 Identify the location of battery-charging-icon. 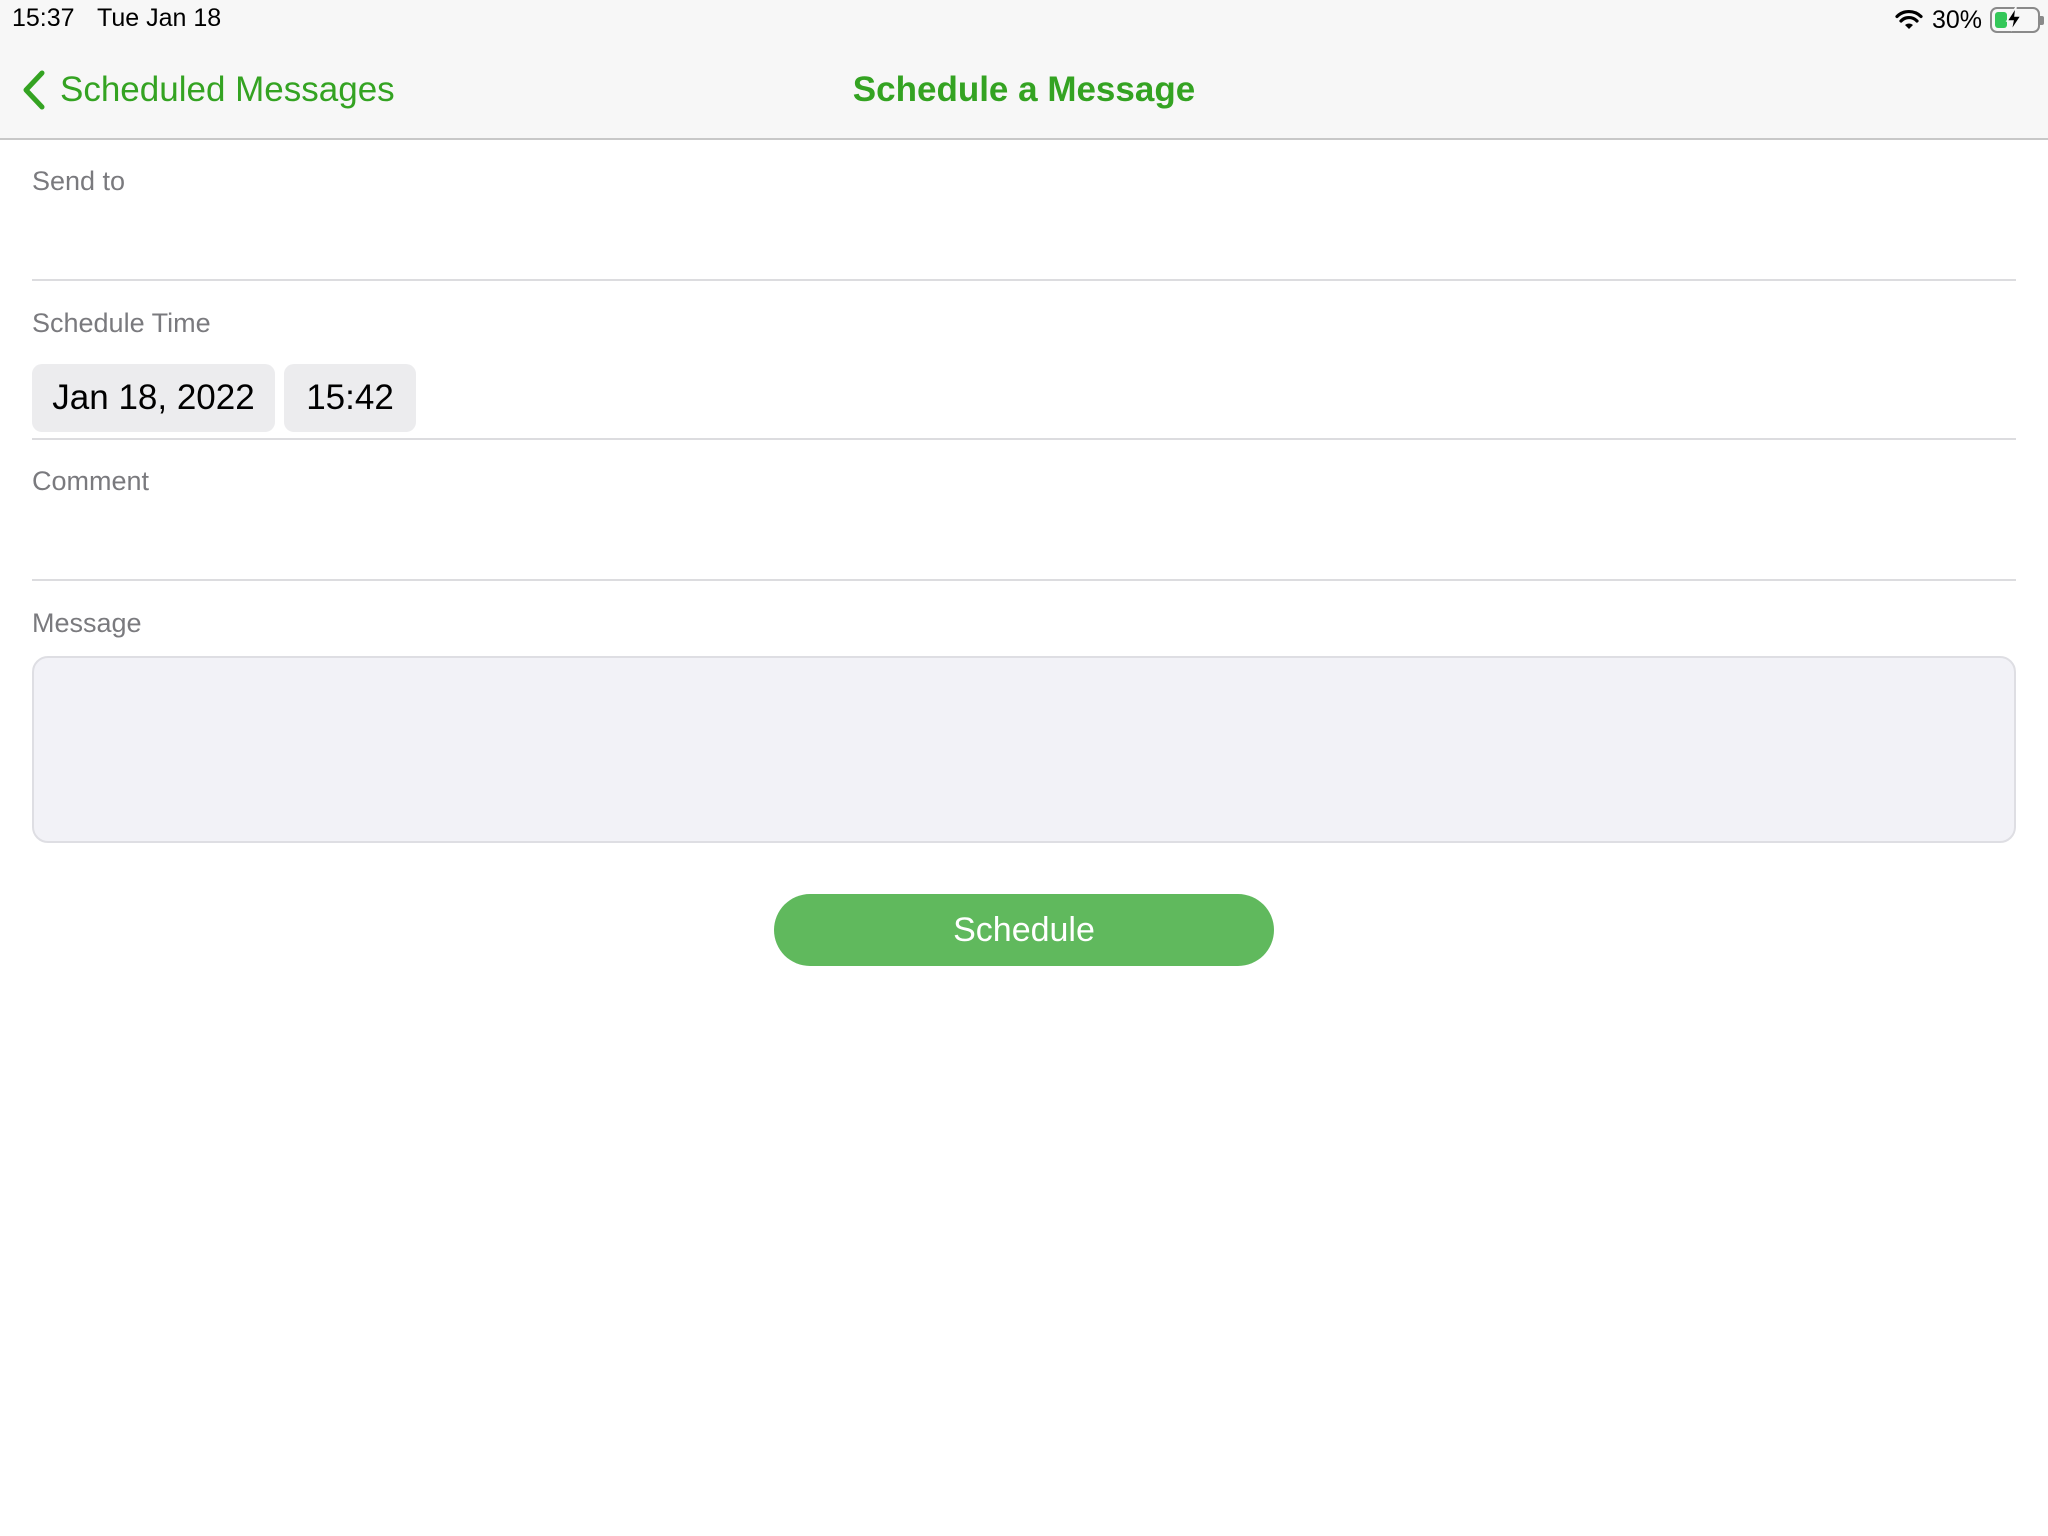
(2017, 19).